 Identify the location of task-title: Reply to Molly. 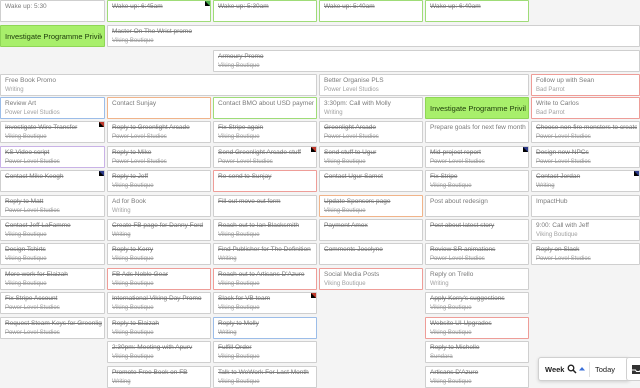
(238, 323).